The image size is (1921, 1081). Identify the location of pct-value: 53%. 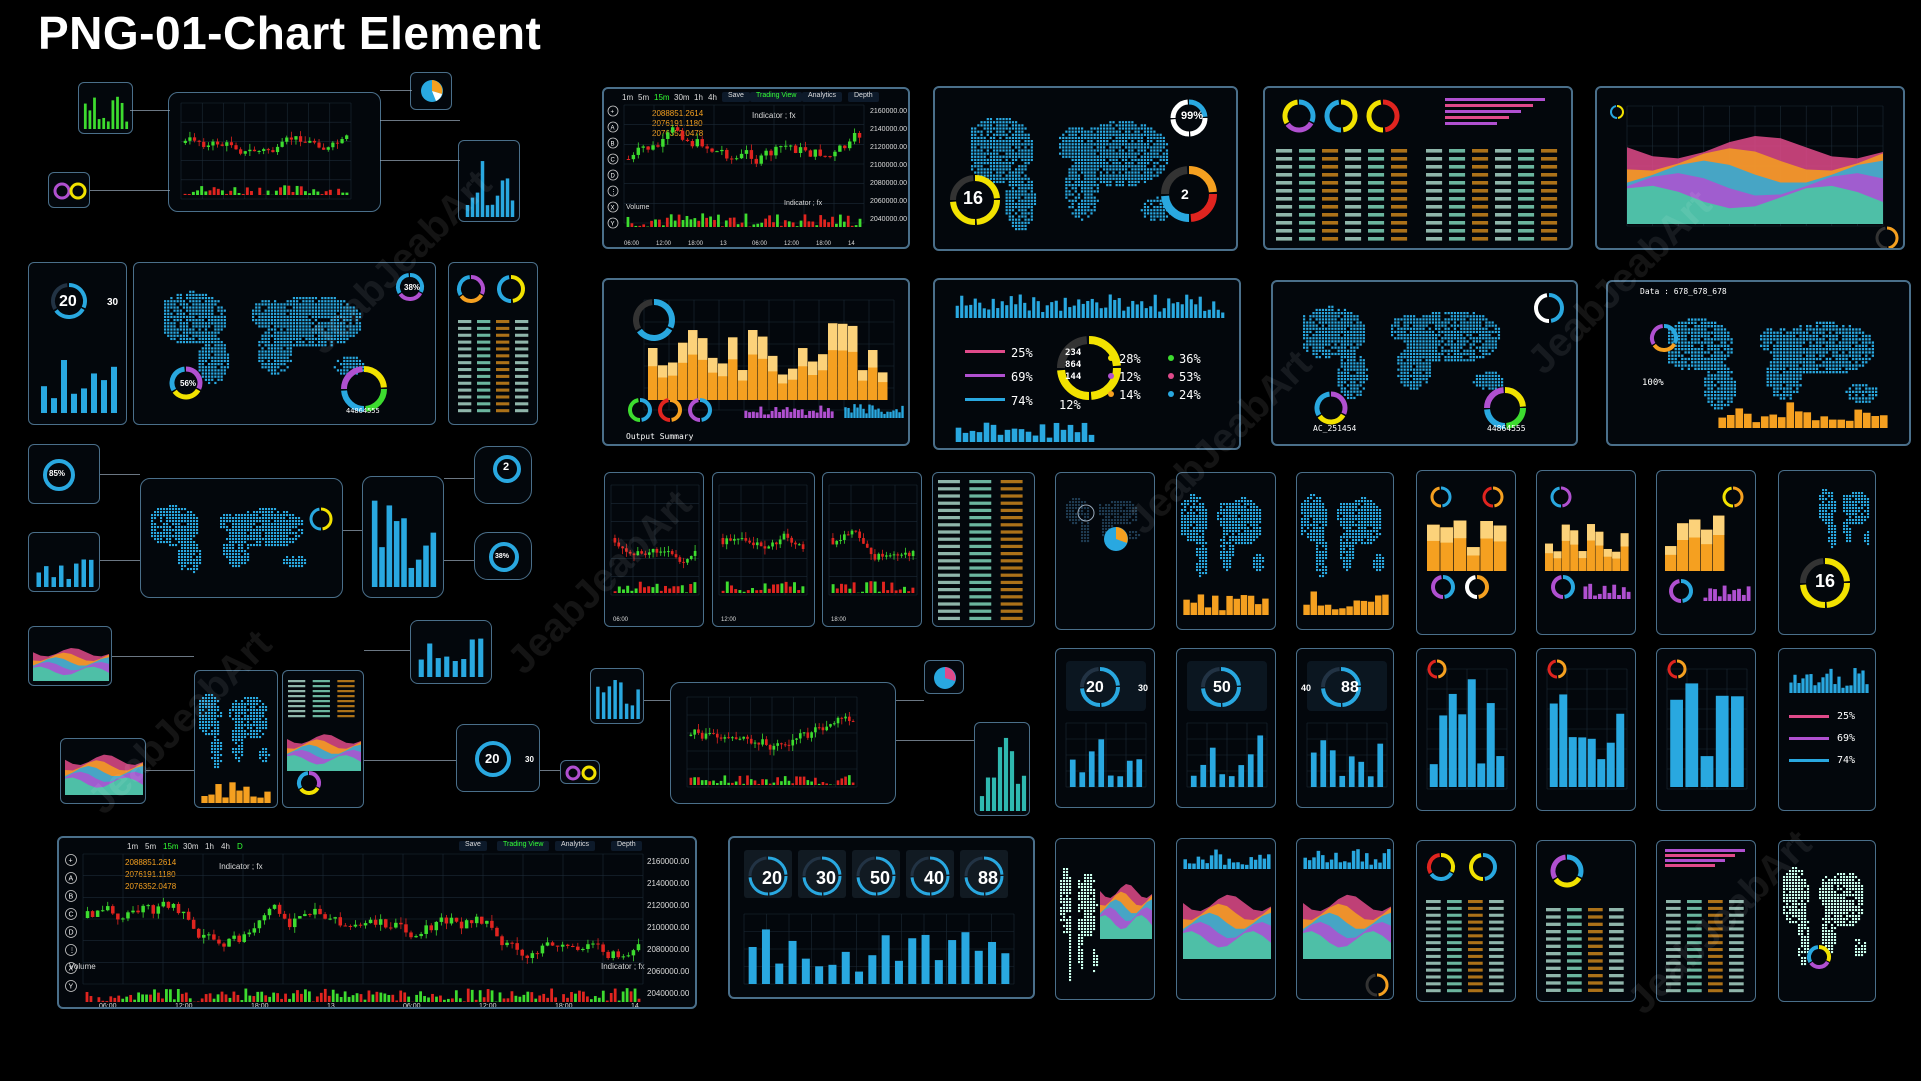
(1190, 377).